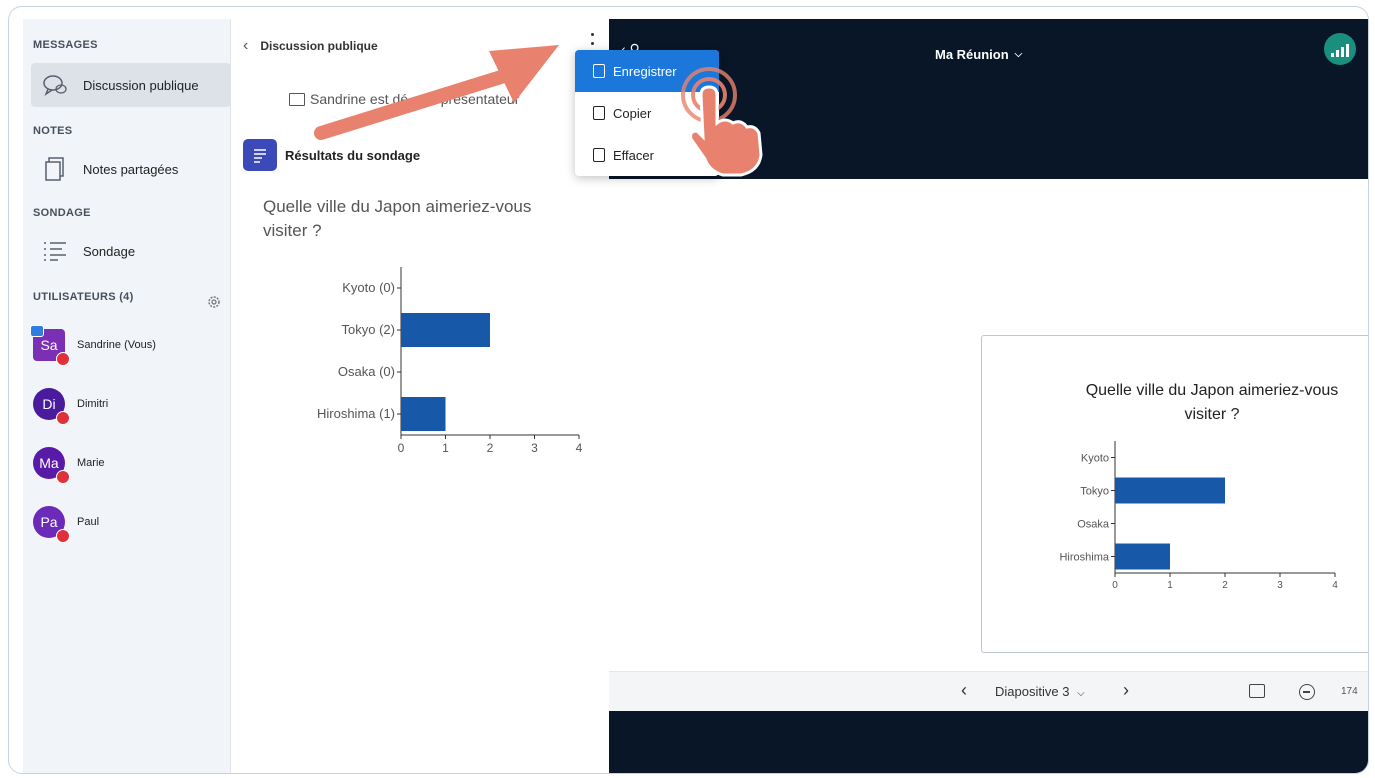  I want to click on category-label: Tokyo, so click(1094, 492).